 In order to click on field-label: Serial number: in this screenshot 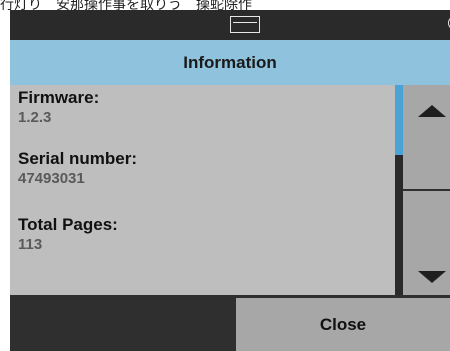, I will do `click(78, 158)`.